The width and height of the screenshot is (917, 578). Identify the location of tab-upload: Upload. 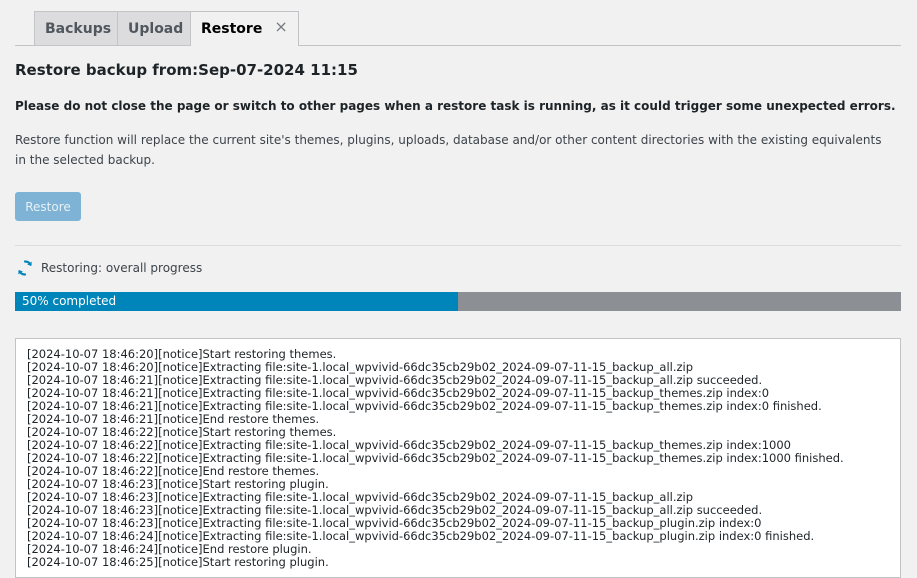
(156, 28).